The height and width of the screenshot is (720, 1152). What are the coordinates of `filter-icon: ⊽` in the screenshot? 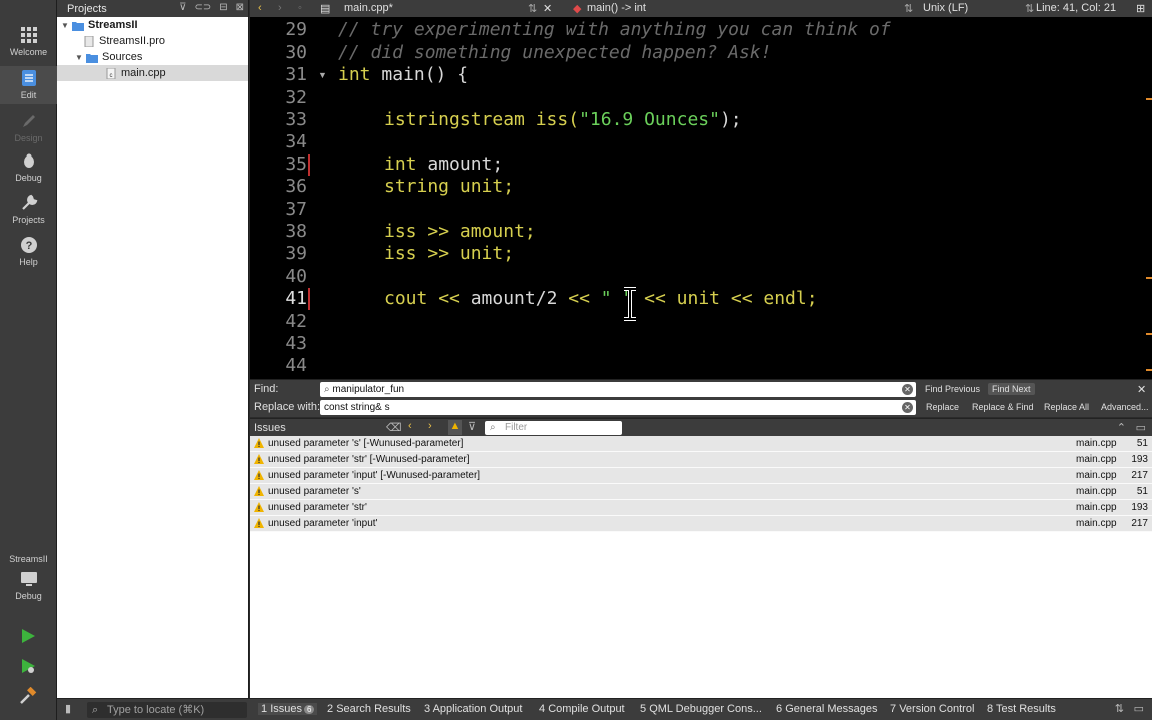 It's located at (182, 7).